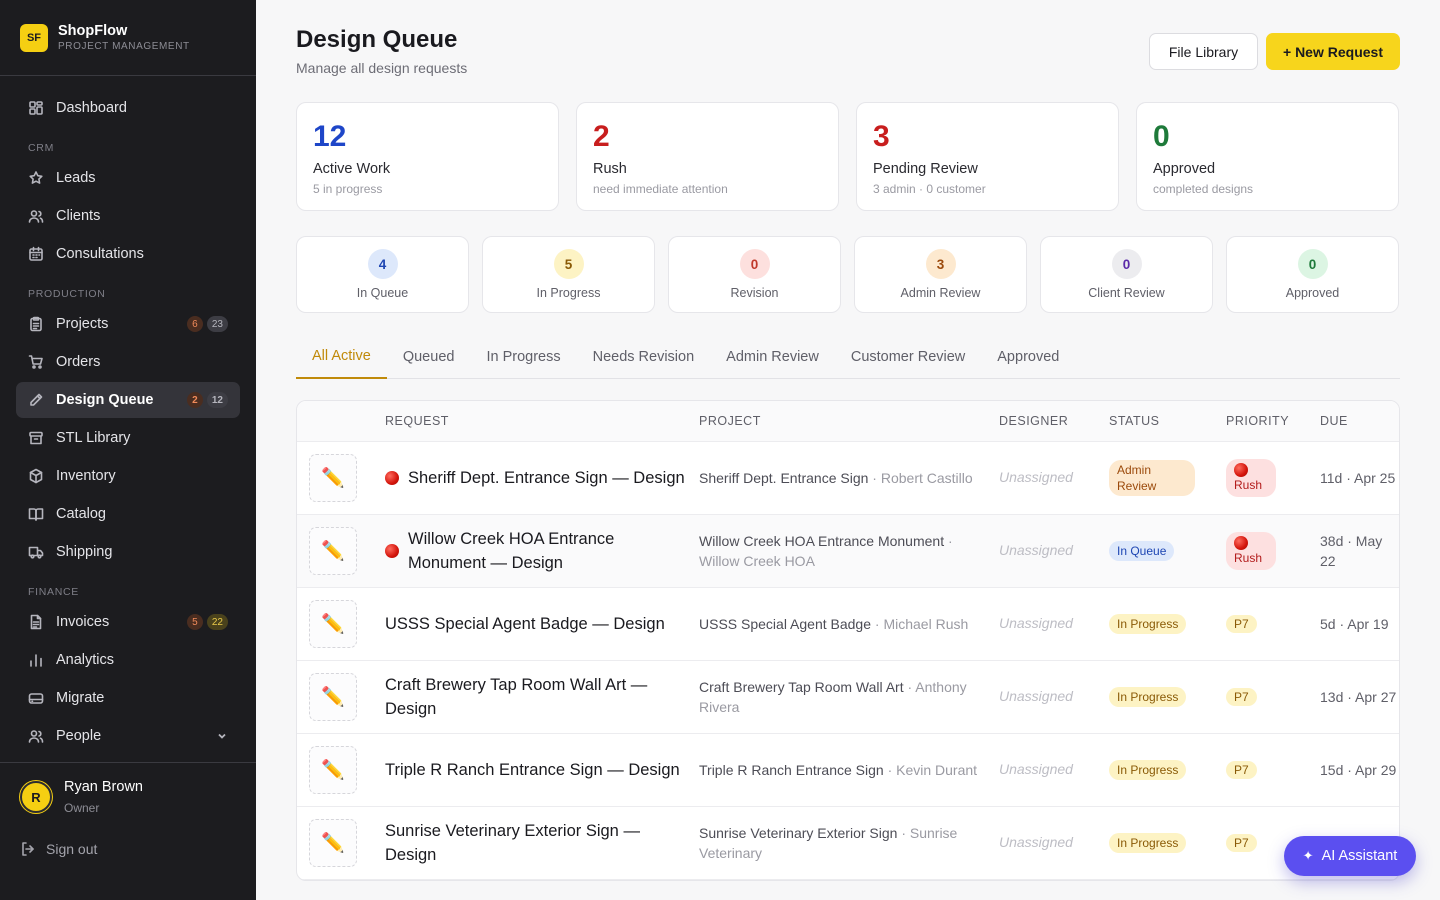 This screenshot has width=1440, height=900. Describe the element at coordinates (36, 736) in the screenshot. I see `people-icon` at that location.